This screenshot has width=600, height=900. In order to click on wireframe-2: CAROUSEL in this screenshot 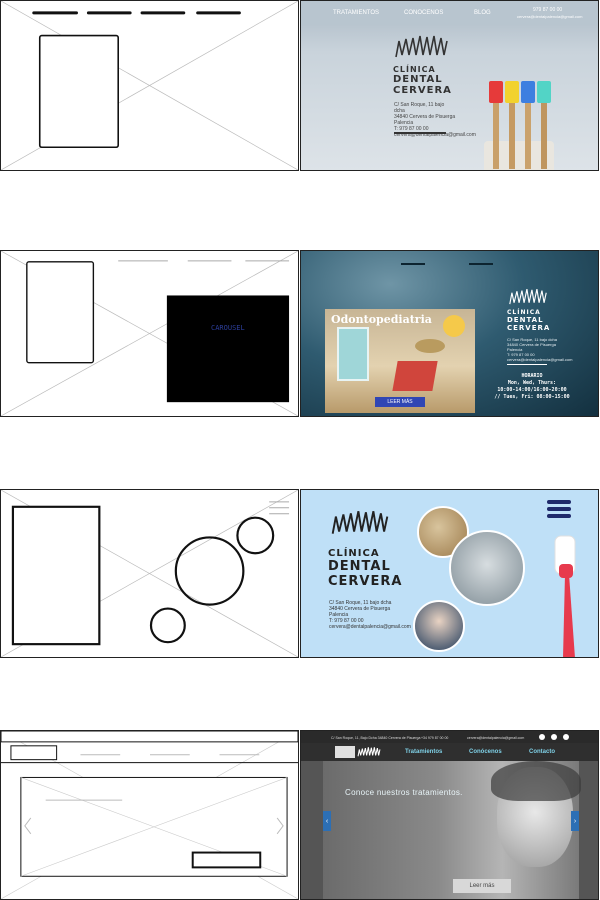, I will do `click(149, 333)`.